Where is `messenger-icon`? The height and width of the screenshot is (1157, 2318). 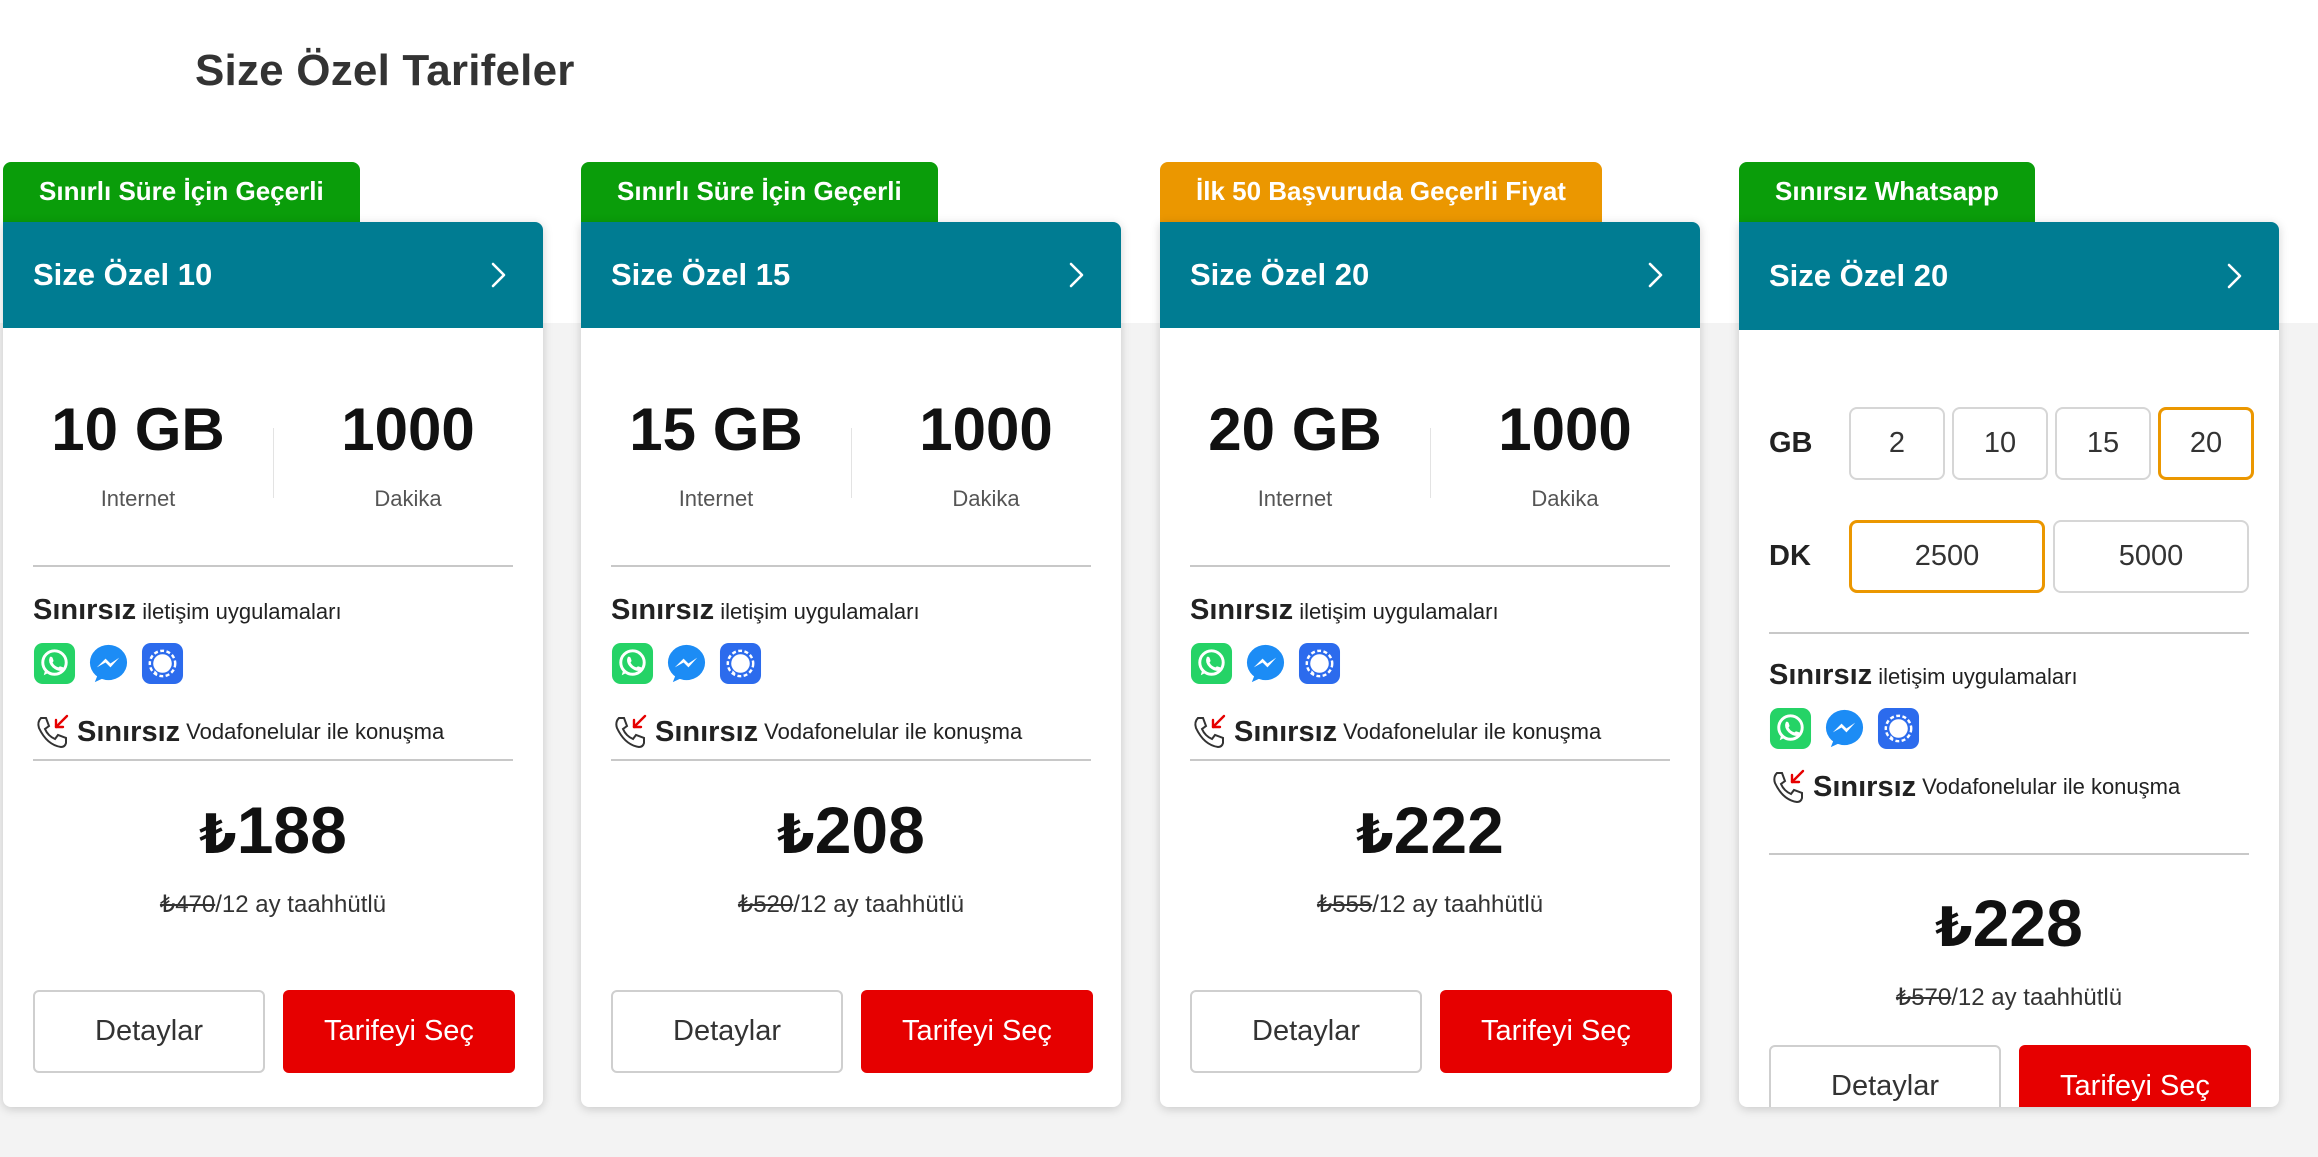 messenger-icon is located at coordinates (1844, 728).